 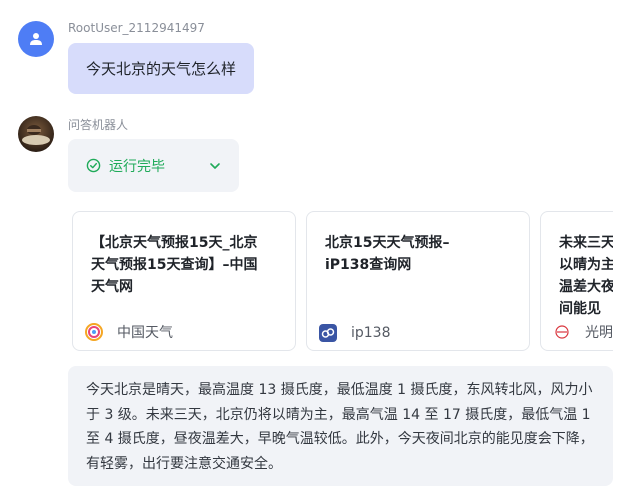 What do you see at coordinates (418, 281) in the screenshot?
I see `source-card: 北京15天天气预报–iP138查询网 ip138` at bounding box center [418, 281].